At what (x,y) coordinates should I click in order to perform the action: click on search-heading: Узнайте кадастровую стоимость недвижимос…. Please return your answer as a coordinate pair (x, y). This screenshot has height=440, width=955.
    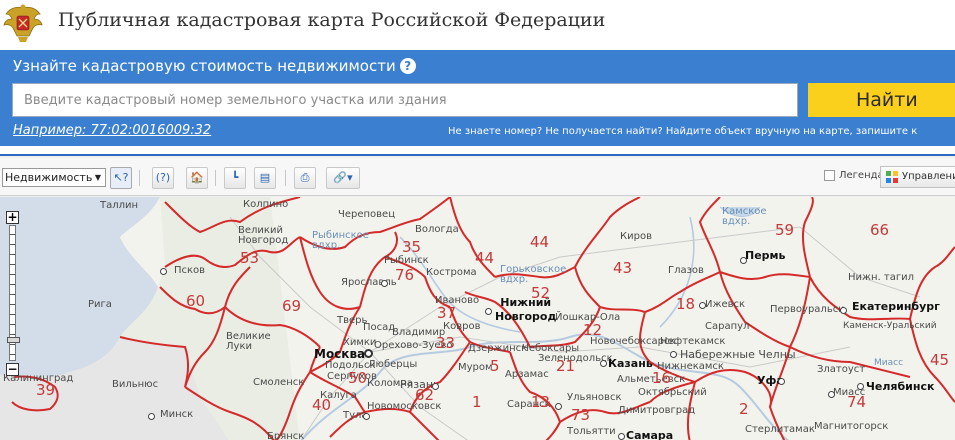
    Looking at the image, I should click on (214, 66).